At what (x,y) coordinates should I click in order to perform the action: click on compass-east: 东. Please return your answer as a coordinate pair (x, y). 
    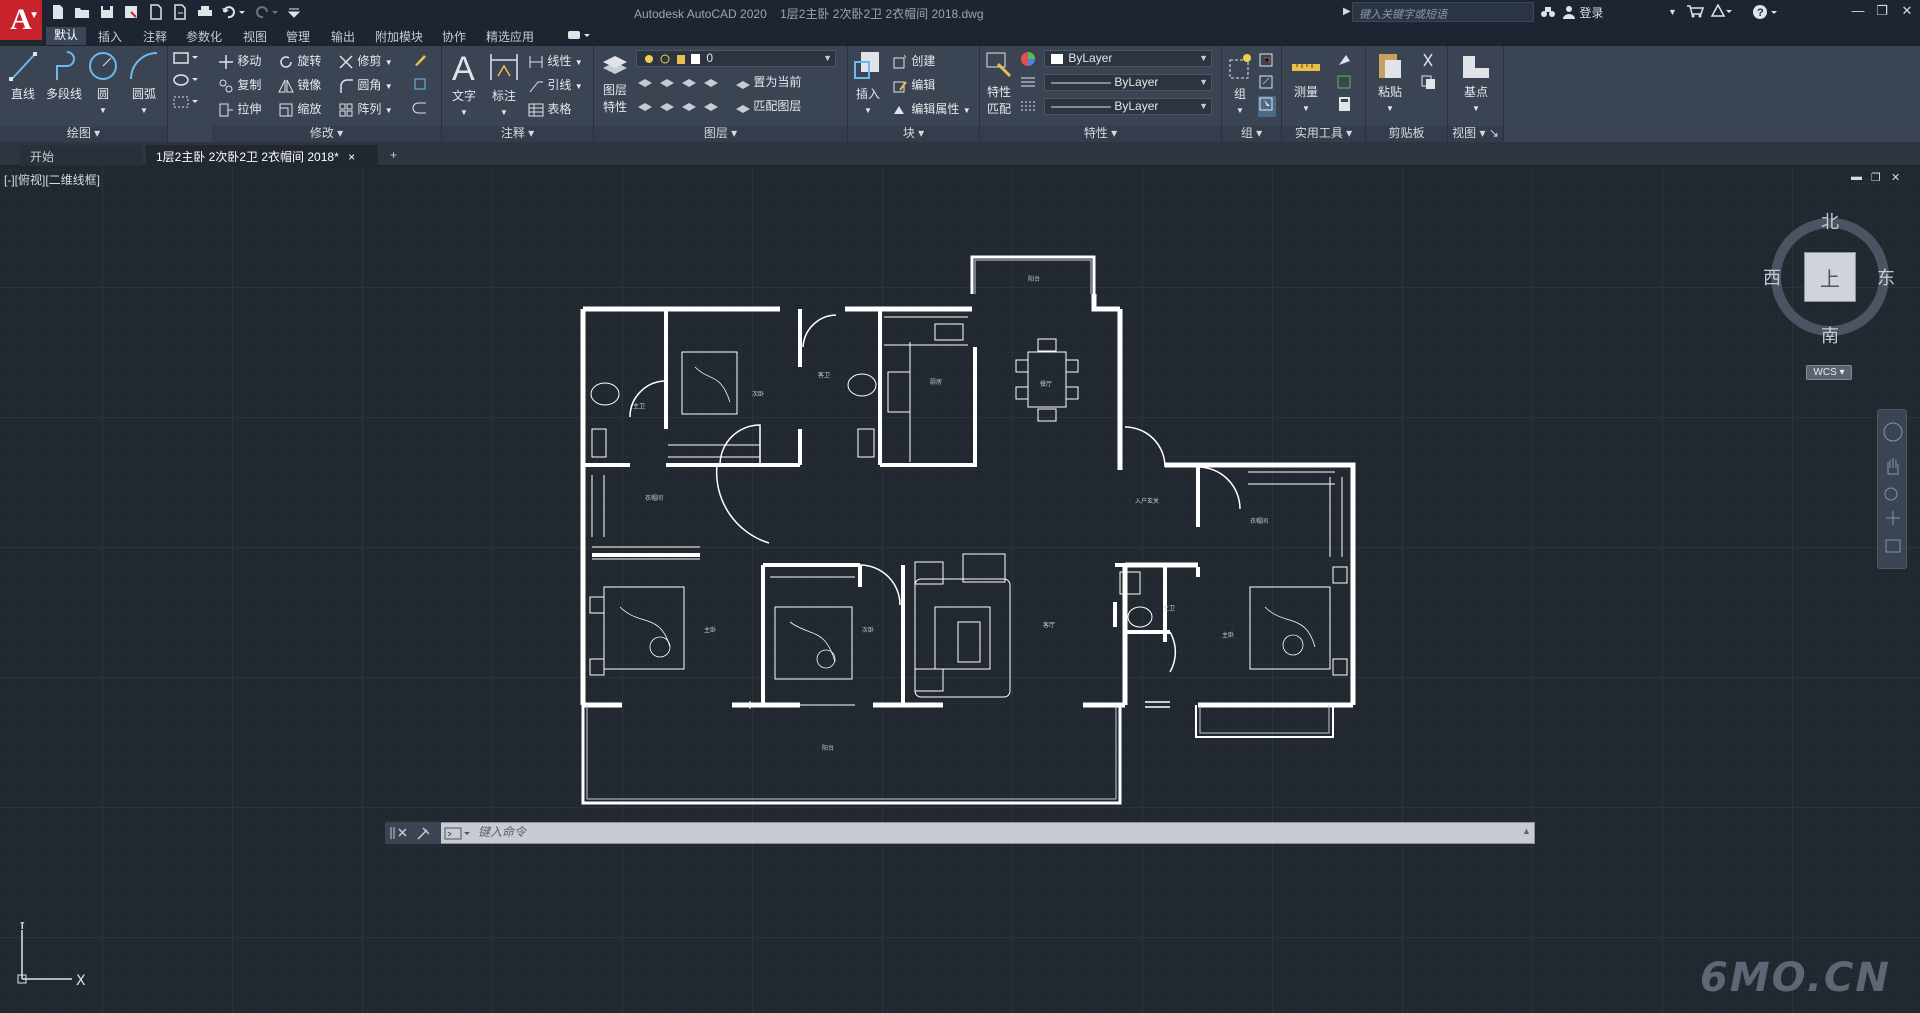
    Looking at the image, I should click on (1886, 277).